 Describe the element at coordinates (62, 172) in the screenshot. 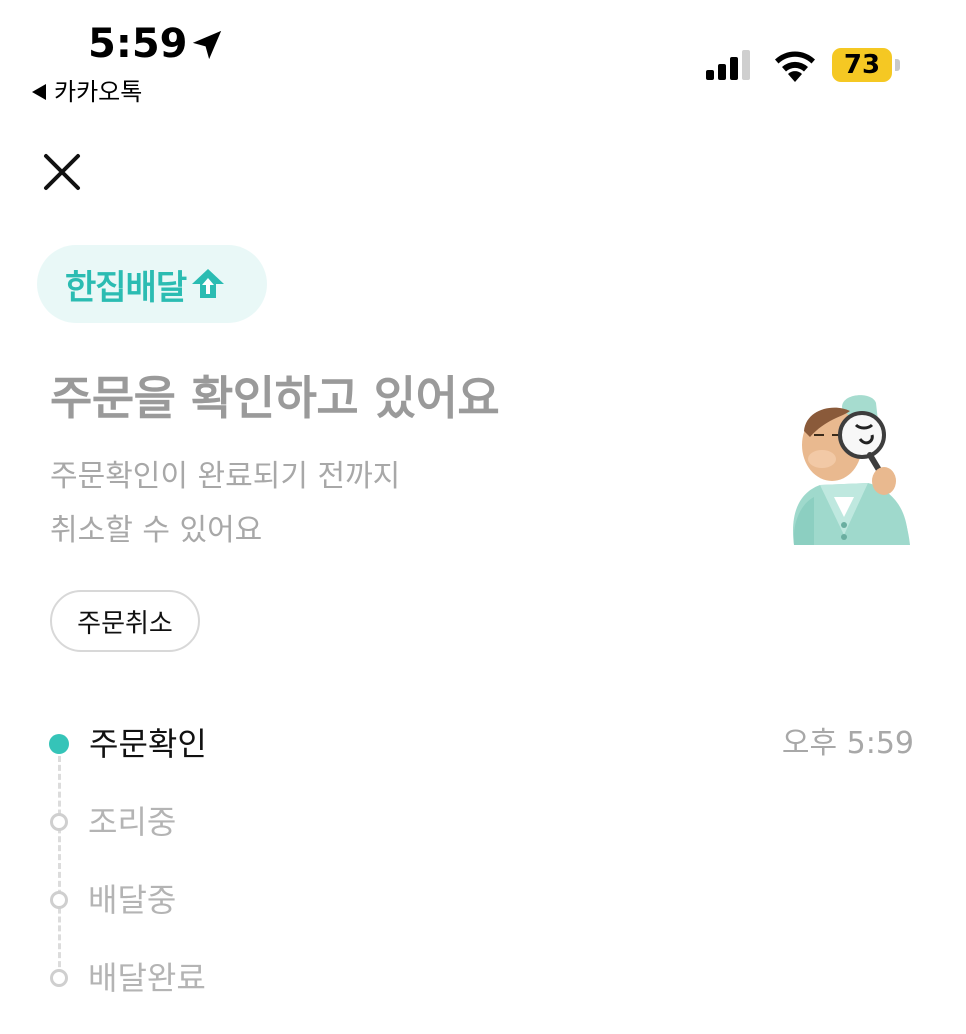

I see `close-icon` at that location.